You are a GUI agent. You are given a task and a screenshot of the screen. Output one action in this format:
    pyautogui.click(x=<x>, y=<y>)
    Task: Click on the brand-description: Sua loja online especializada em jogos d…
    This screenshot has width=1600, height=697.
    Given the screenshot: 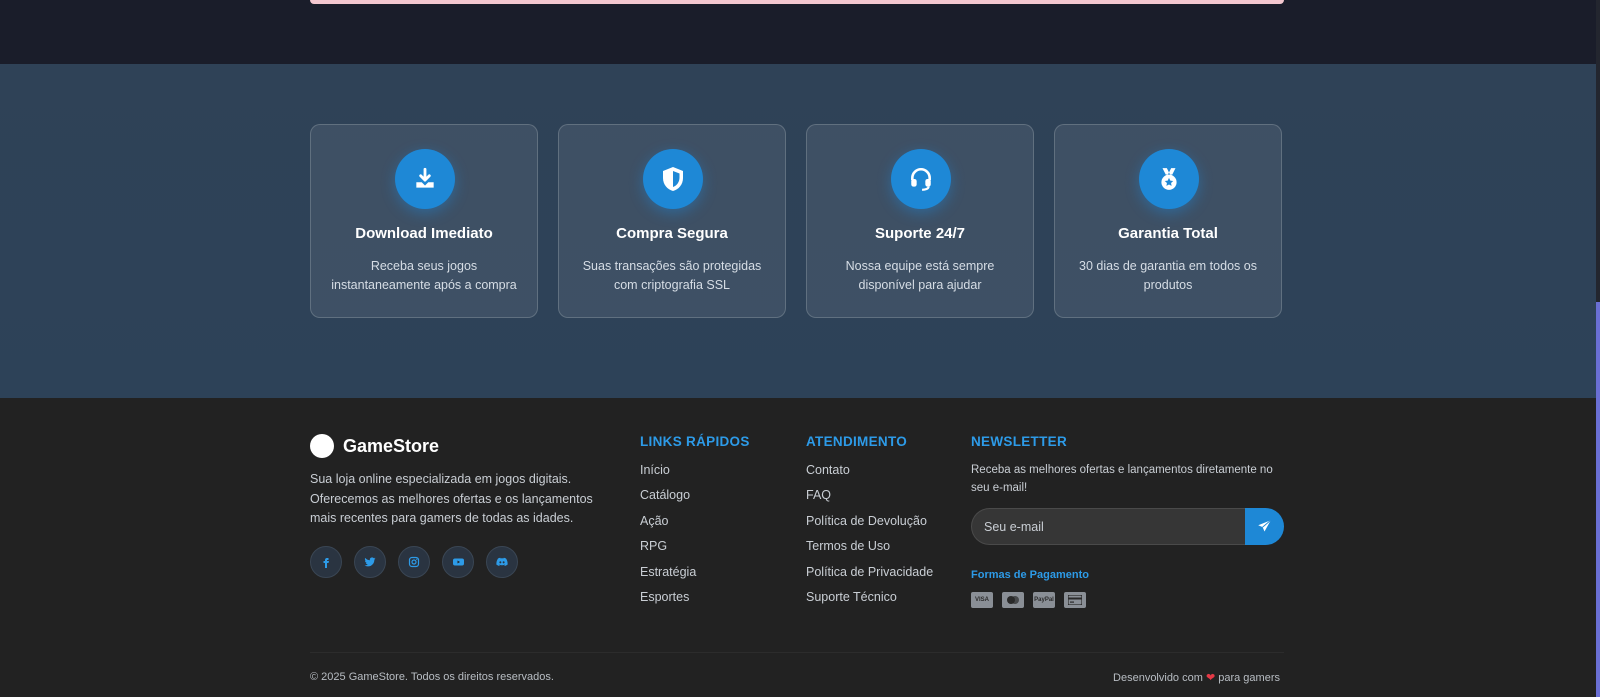 What is the action you would take?
    pyautogui.click(x=451, y=498)
    